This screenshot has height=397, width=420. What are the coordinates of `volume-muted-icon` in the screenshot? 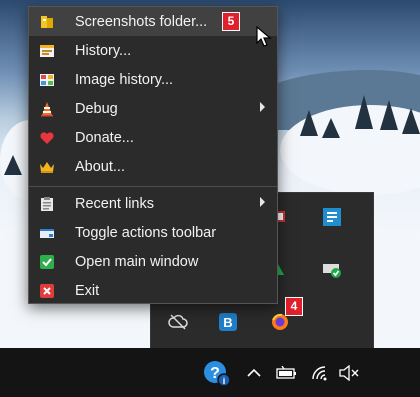 It's located at (349, 372).